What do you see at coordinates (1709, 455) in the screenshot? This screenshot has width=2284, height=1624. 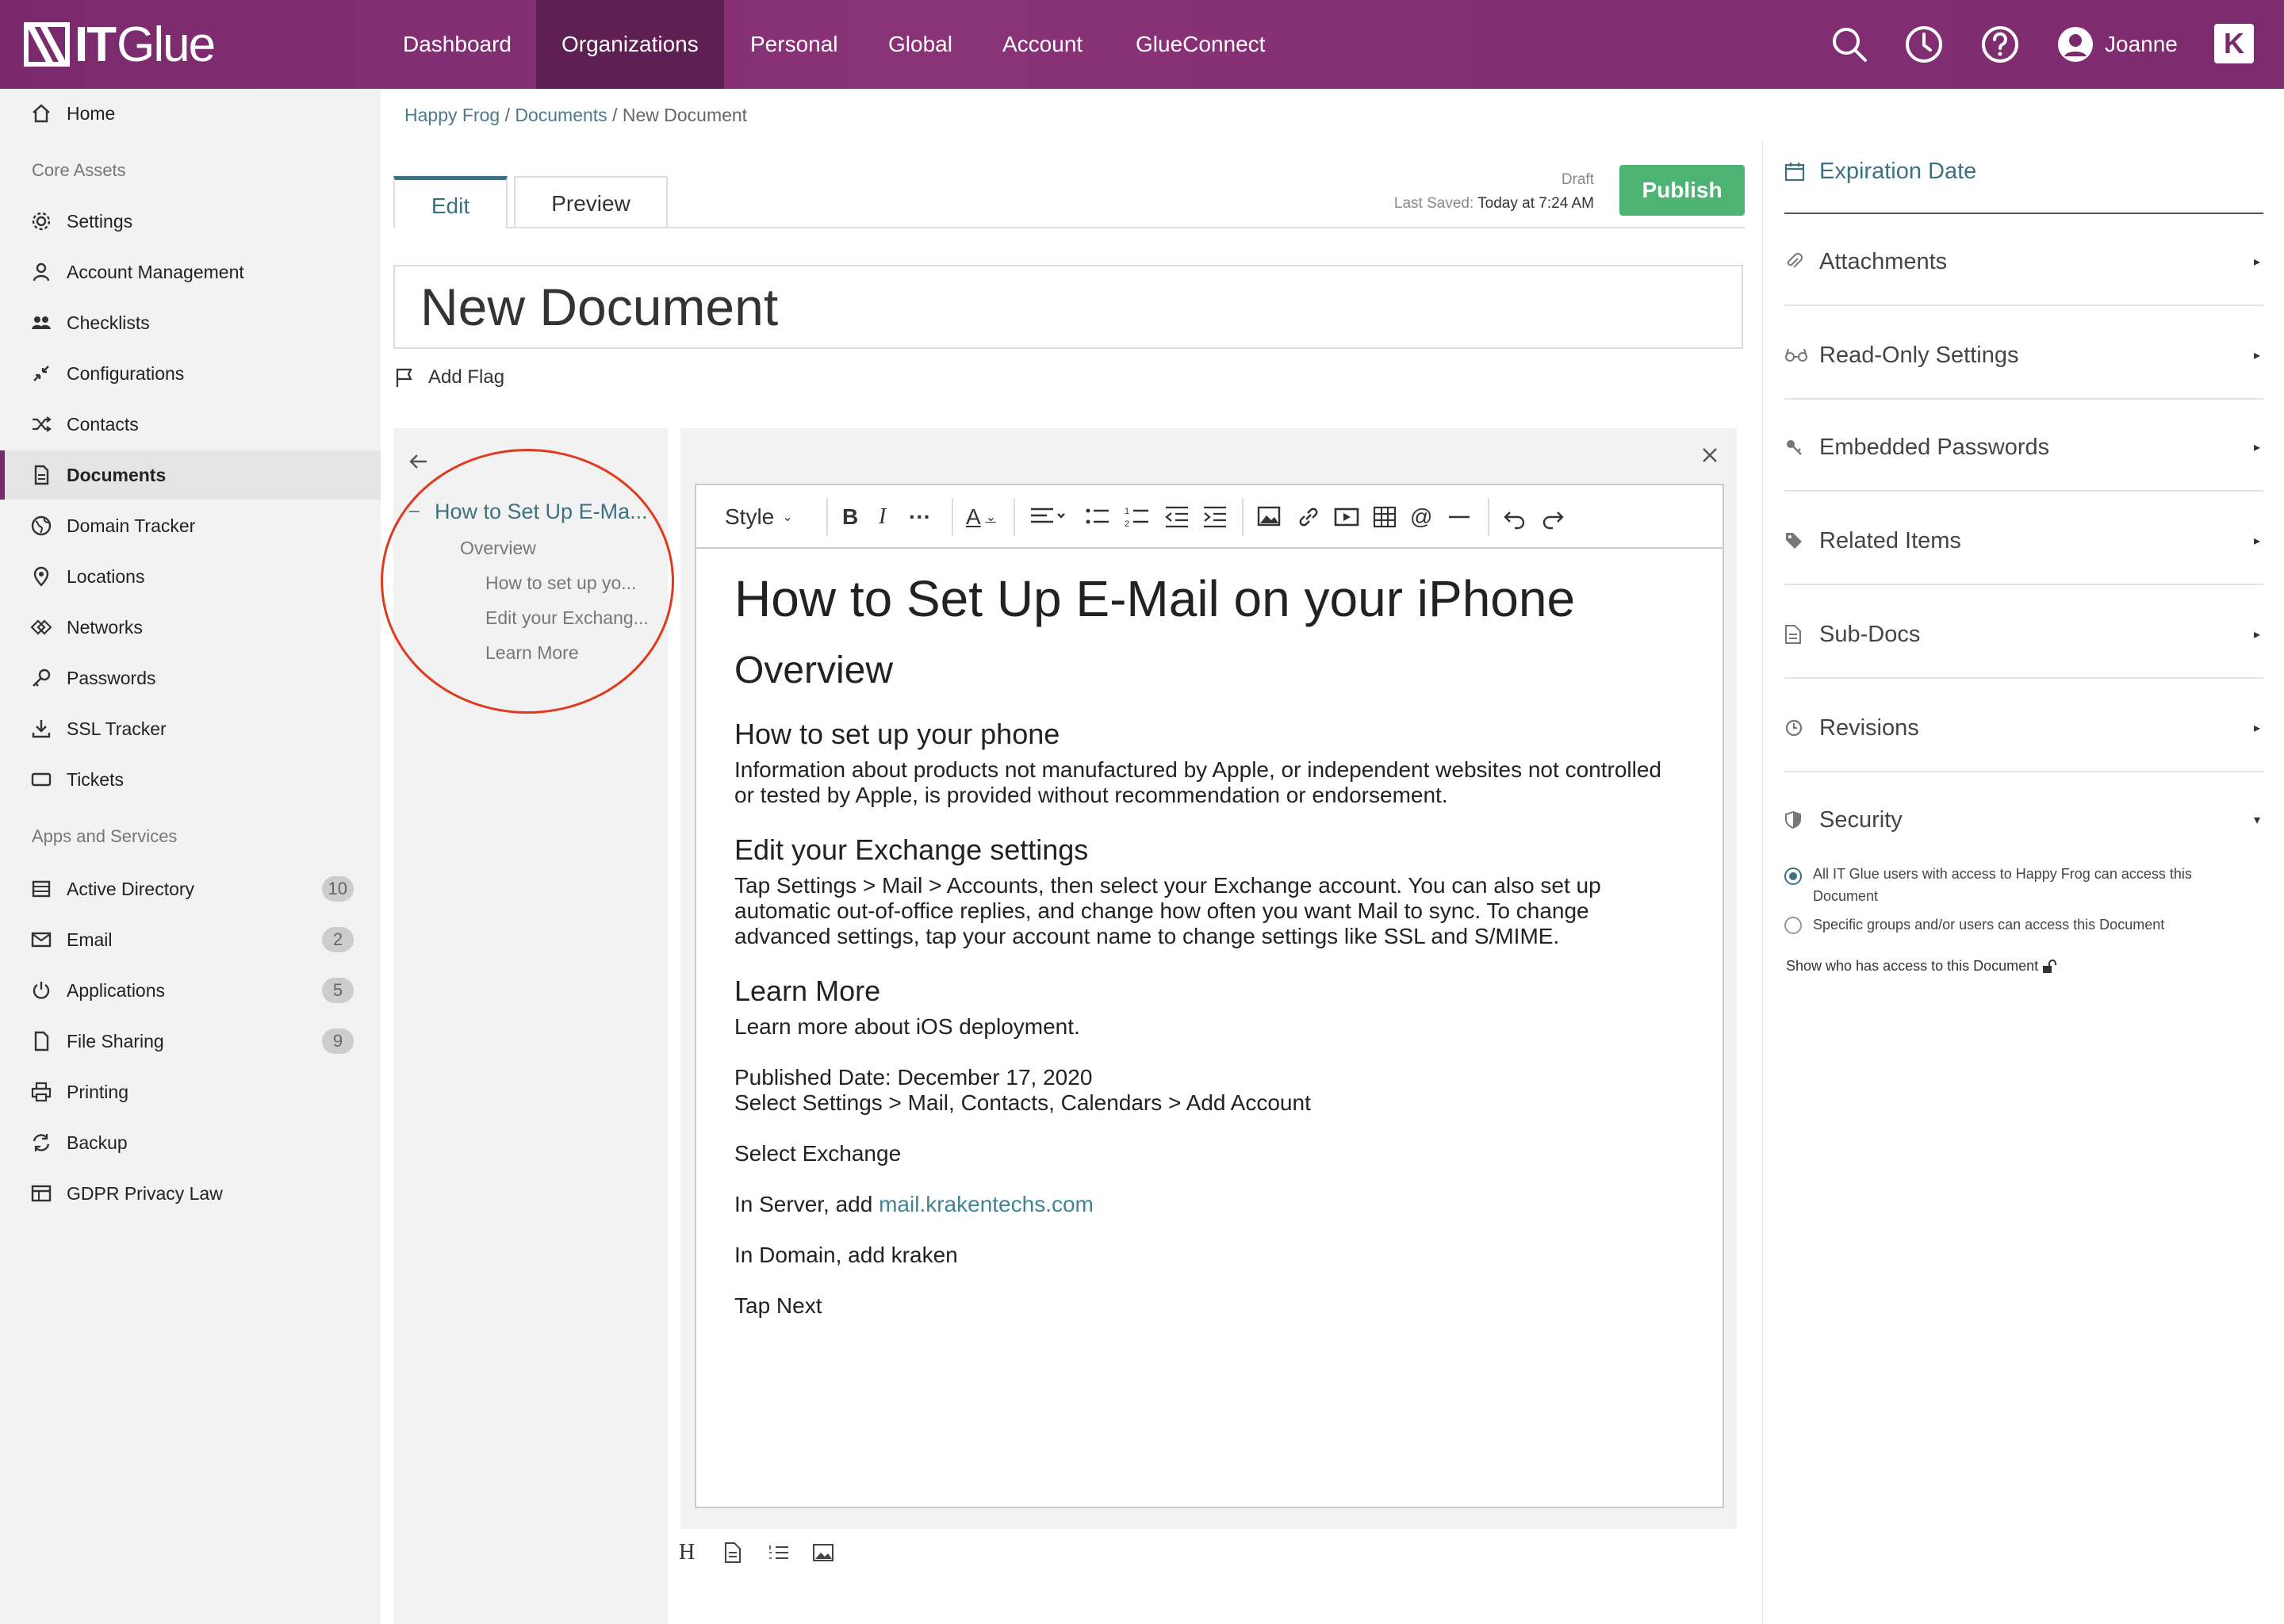 I see `close-icon` at bounding box center [1709, 455].